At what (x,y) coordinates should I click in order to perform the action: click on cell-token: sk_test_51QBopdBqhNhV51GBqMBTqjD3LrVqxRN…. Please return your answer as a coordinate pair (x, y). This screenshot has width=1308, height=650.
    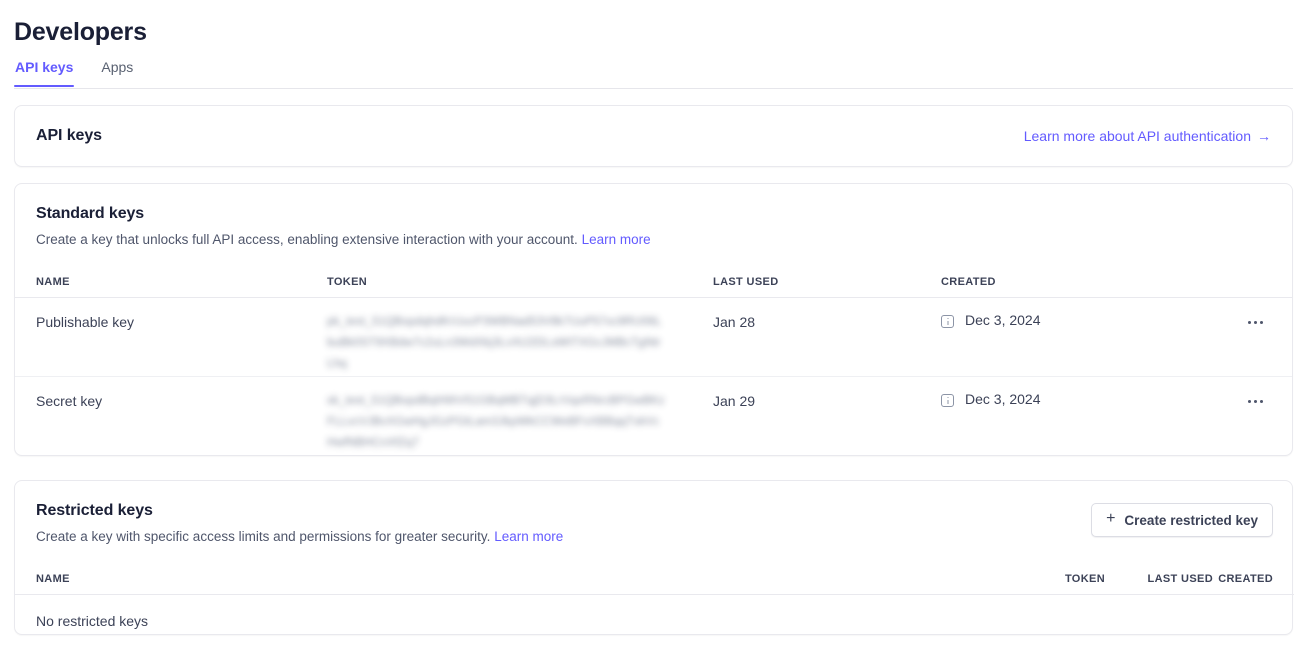
    Looking at the image, I should click on (520, 416).